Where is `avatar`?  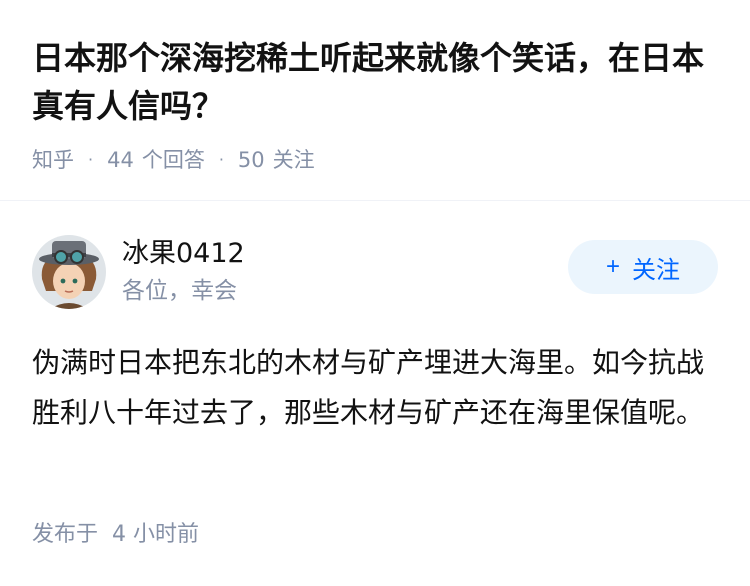
avatar is located at coordinates (69, 272).